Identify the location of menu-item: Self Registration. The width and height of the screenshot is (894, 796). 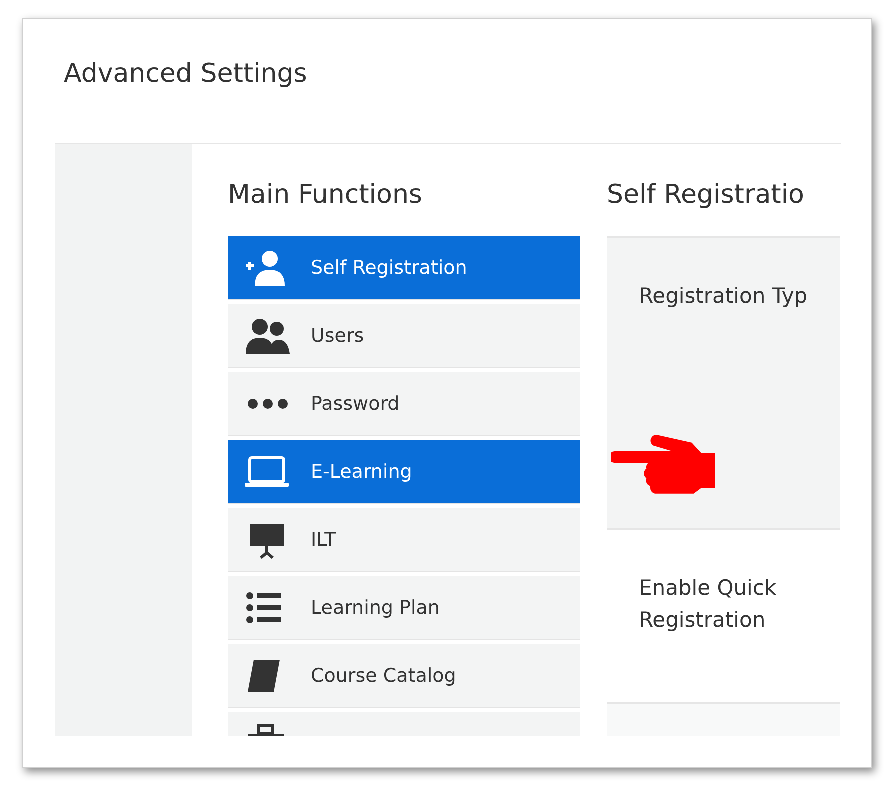
(404, 267).